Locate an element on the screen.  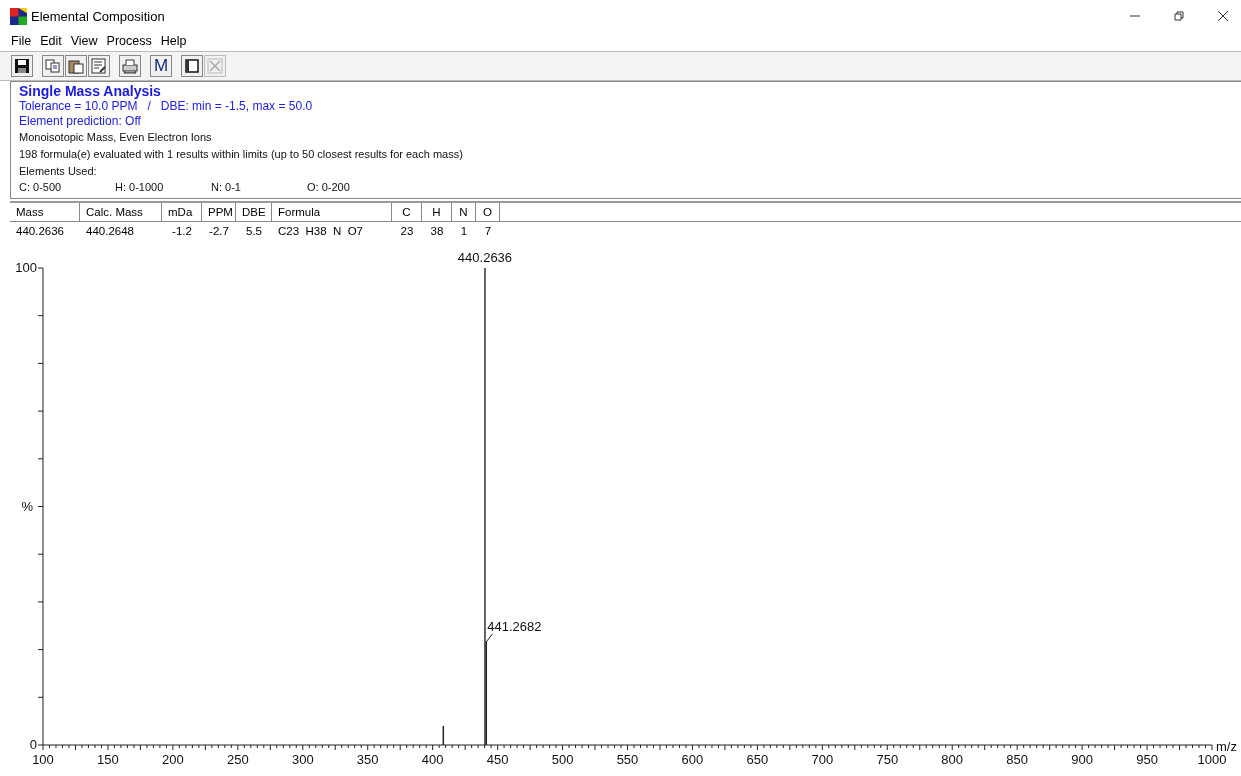
copy-button is located at coordinates (53, 66).